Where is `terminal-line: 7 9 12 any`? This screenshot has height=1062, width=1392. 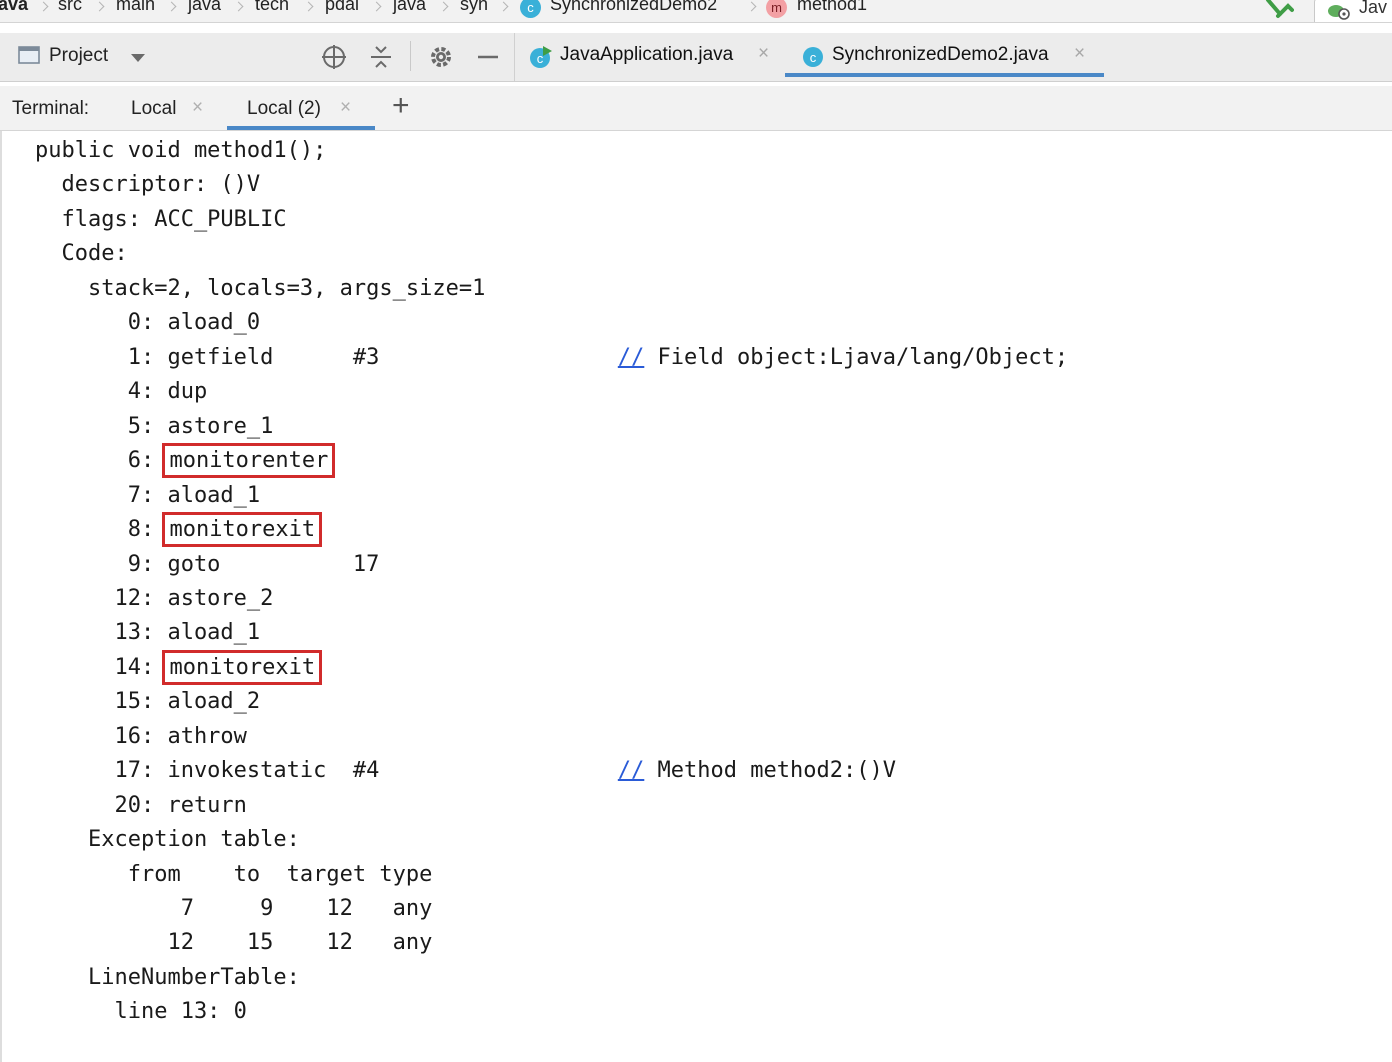
terminal-line: 7 9 12 any is located at coordinates (234, 908).